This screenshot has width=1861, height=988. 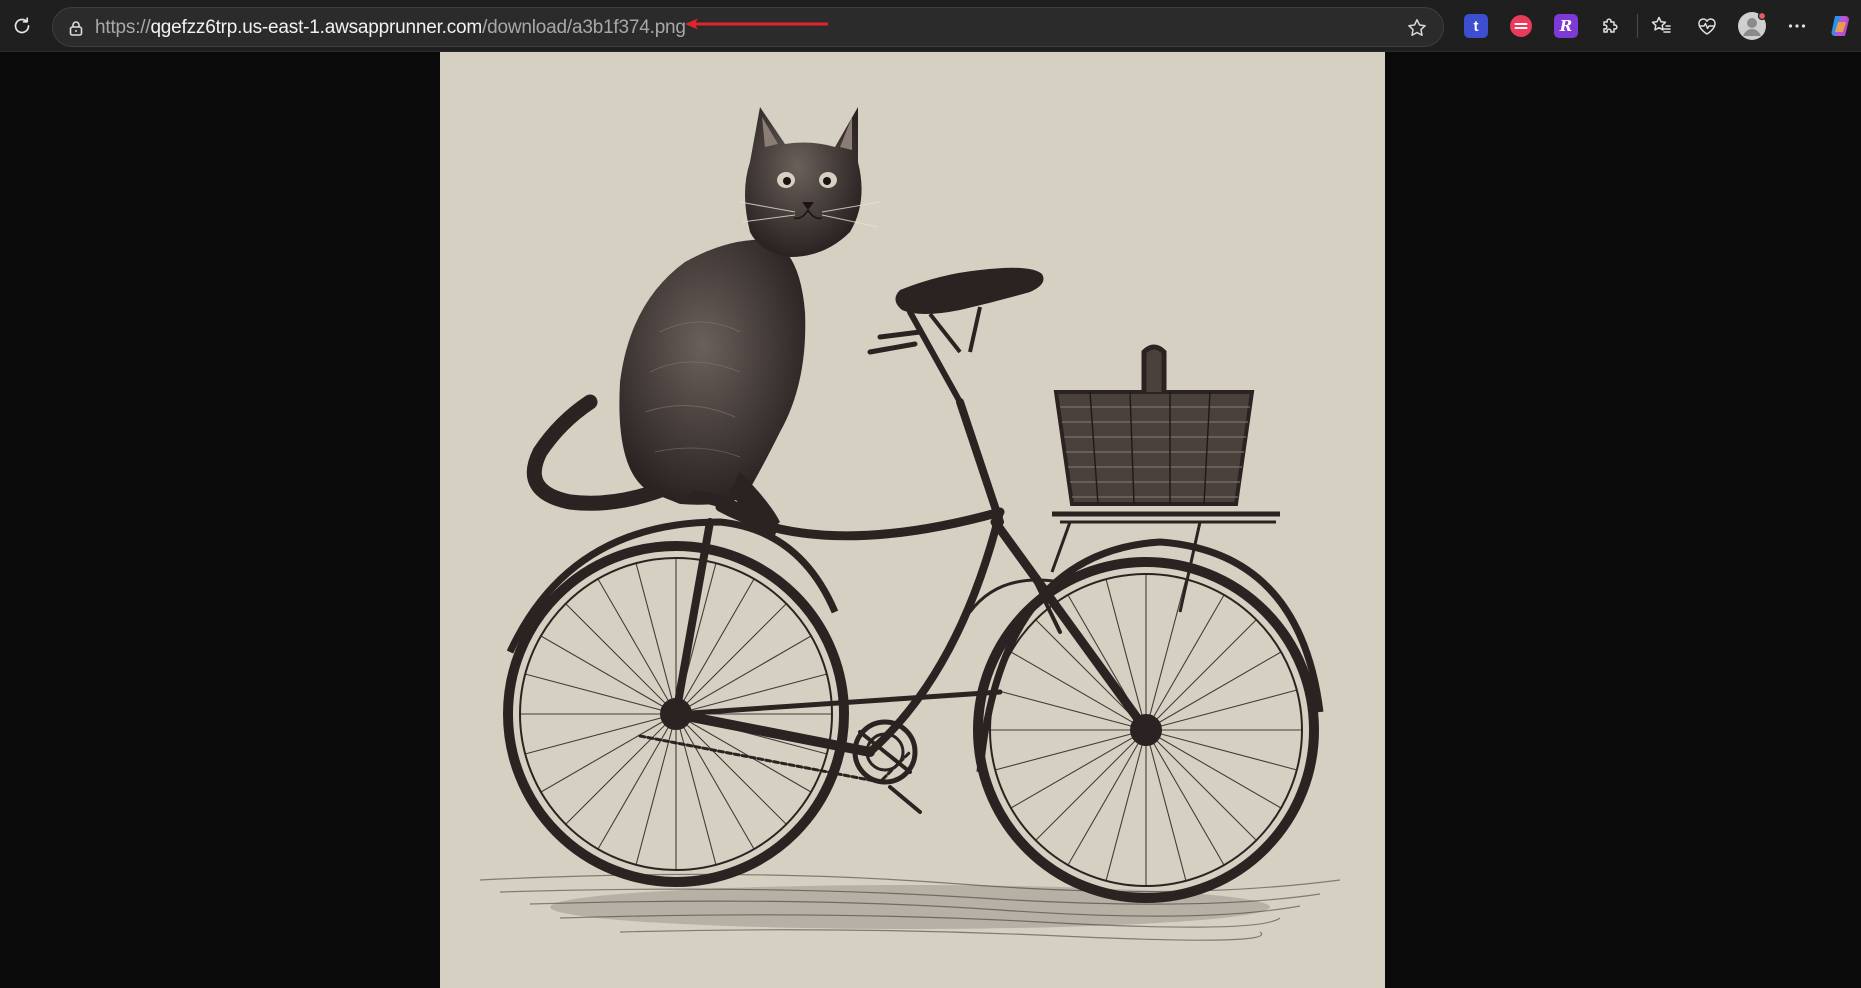 I want to click on favorites-icon, so click(x=1661, y=26).